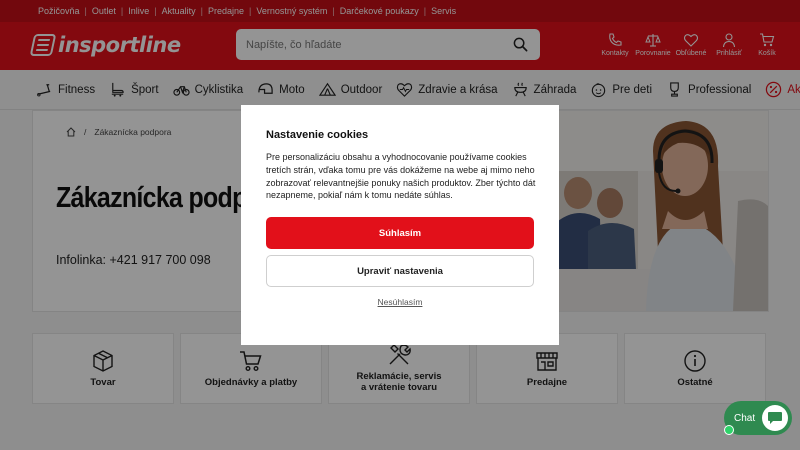  Describe the element at coordinates (775, 418) in the screenshot. I see `chat-bubble-icon` at that location.